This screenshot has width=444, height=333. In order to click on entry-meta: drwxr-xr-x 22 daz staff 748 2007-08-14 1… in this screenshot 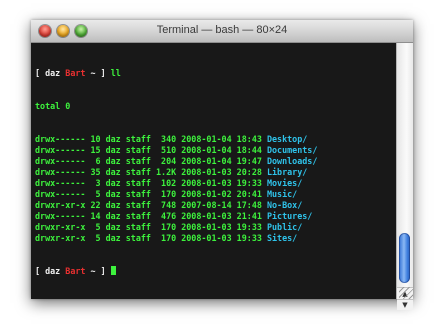, I will do `click(151, 205)`.